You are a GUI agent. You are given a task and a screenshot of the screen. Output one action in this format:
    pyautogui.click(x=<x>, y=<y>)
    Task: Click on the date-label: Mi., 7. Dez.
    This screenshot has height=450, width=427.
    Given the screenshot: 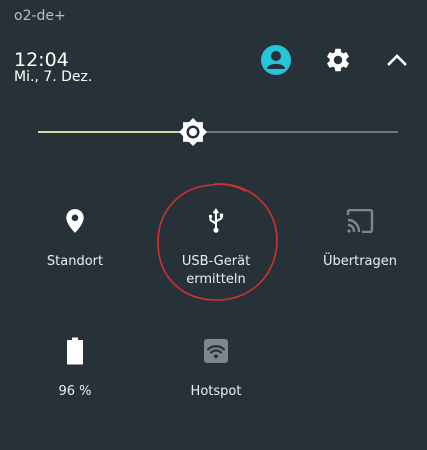 What is the action you would take?
    pyautogui.click(x=53, y=77)
    